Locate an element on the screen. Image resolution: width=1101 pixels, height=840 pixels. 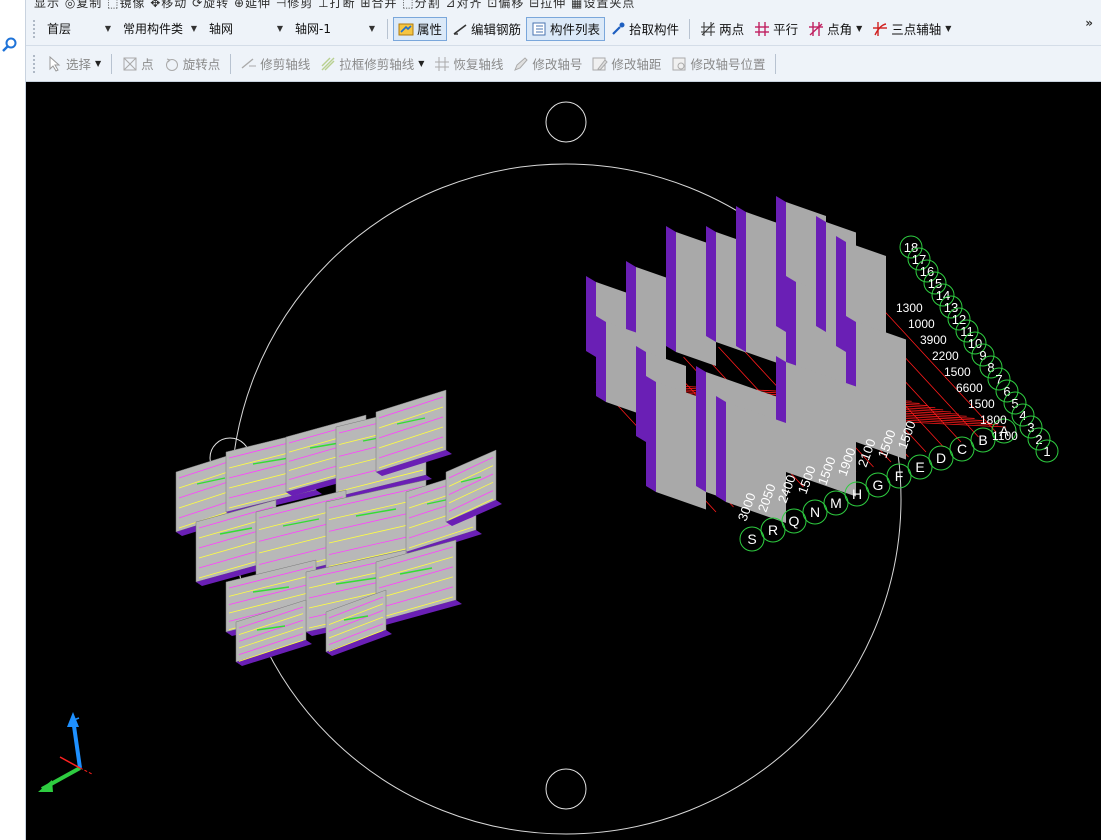
axis-bubble-row: C is located at coordinates (962, 449).